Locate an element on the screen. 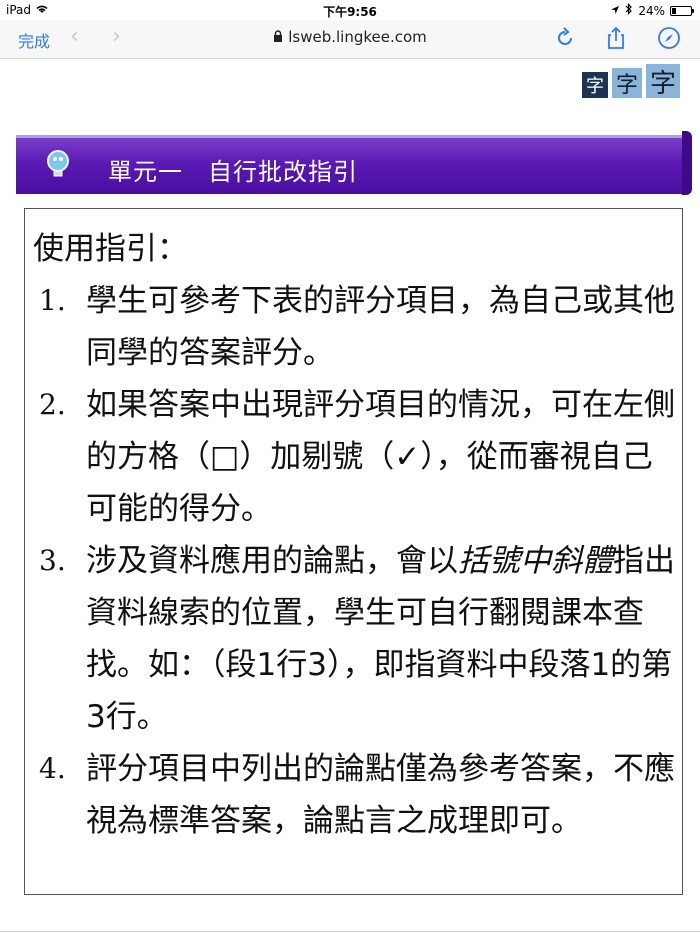 The width and height of the screenshot is (700, 934). url-text: lsweb.lingkee.com is located at coordinates (357, 37).